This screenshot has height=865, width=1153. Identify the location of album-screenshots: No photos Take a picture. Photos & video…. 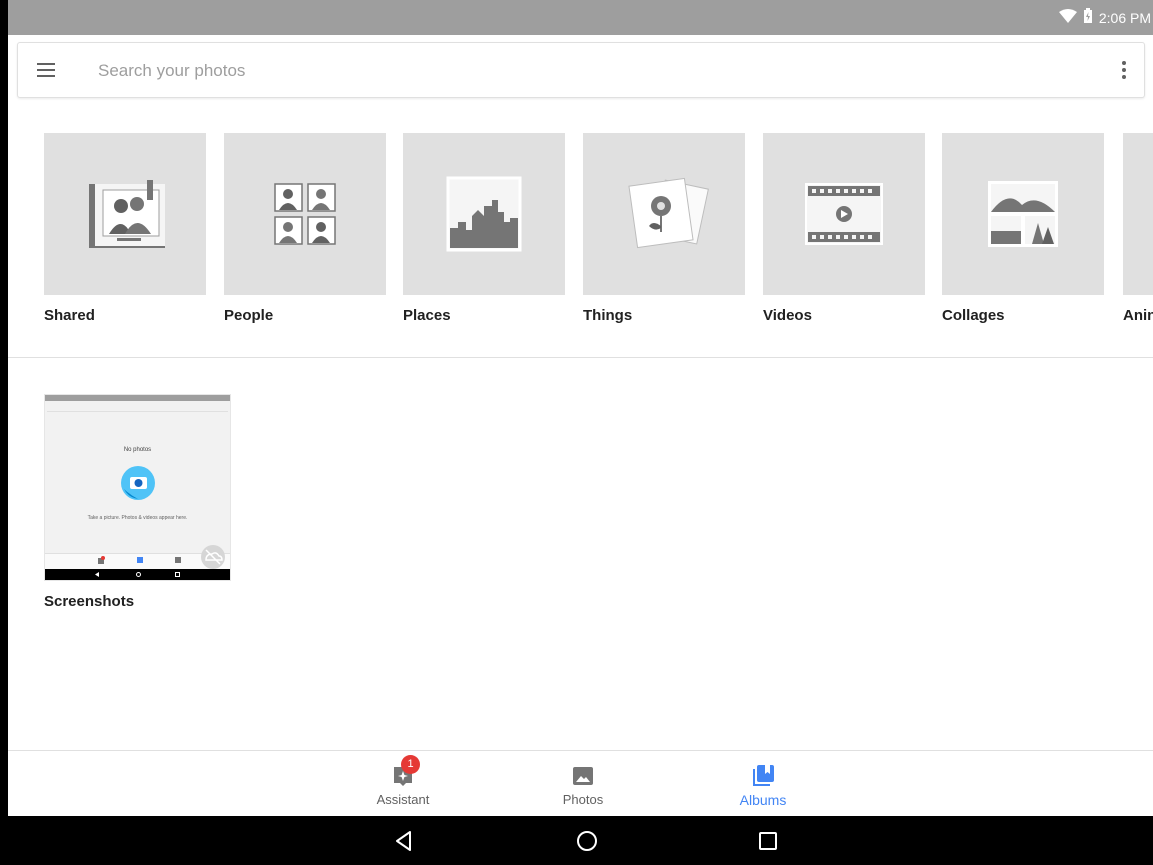
(137, 502).